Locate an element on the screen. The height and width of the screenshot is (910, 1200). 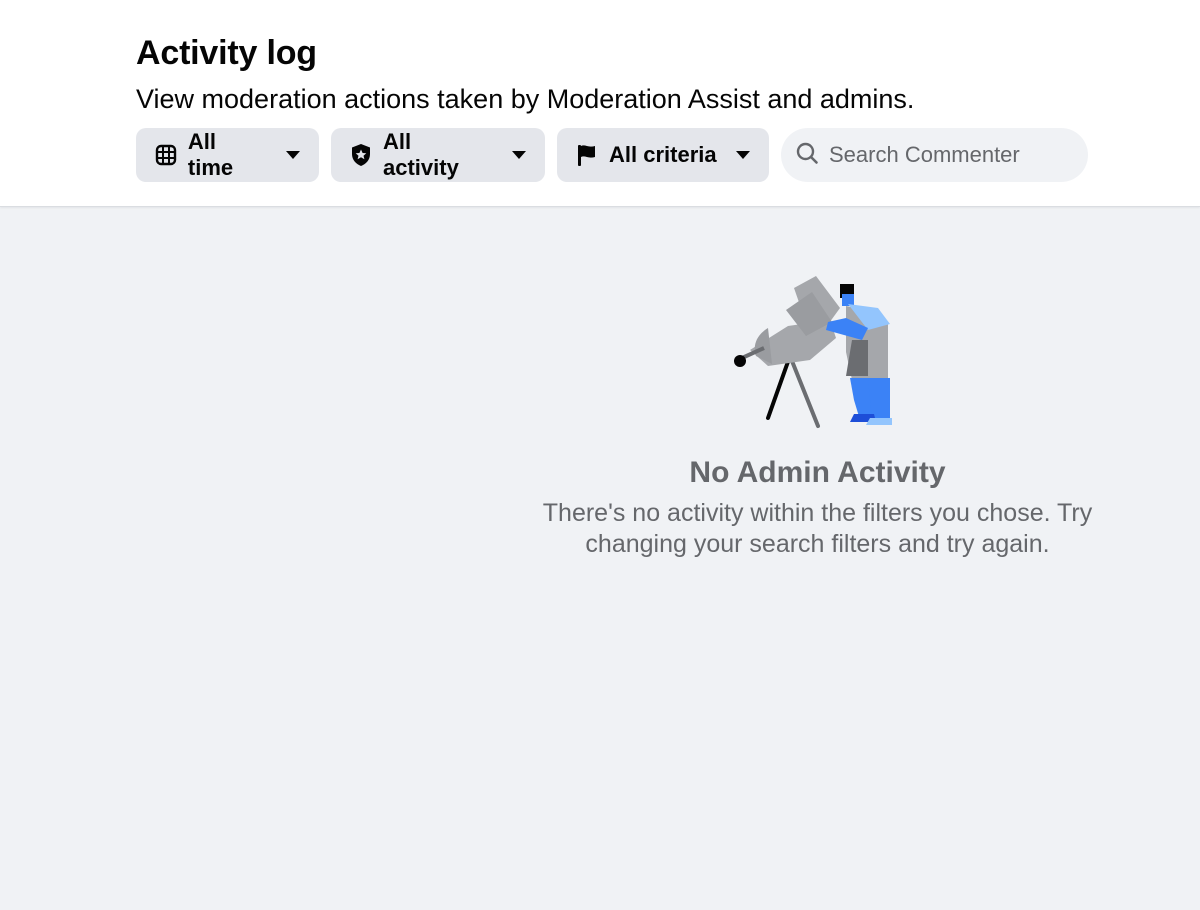
filter-criteria-label: All criteria is located at coordinates (663, 154).